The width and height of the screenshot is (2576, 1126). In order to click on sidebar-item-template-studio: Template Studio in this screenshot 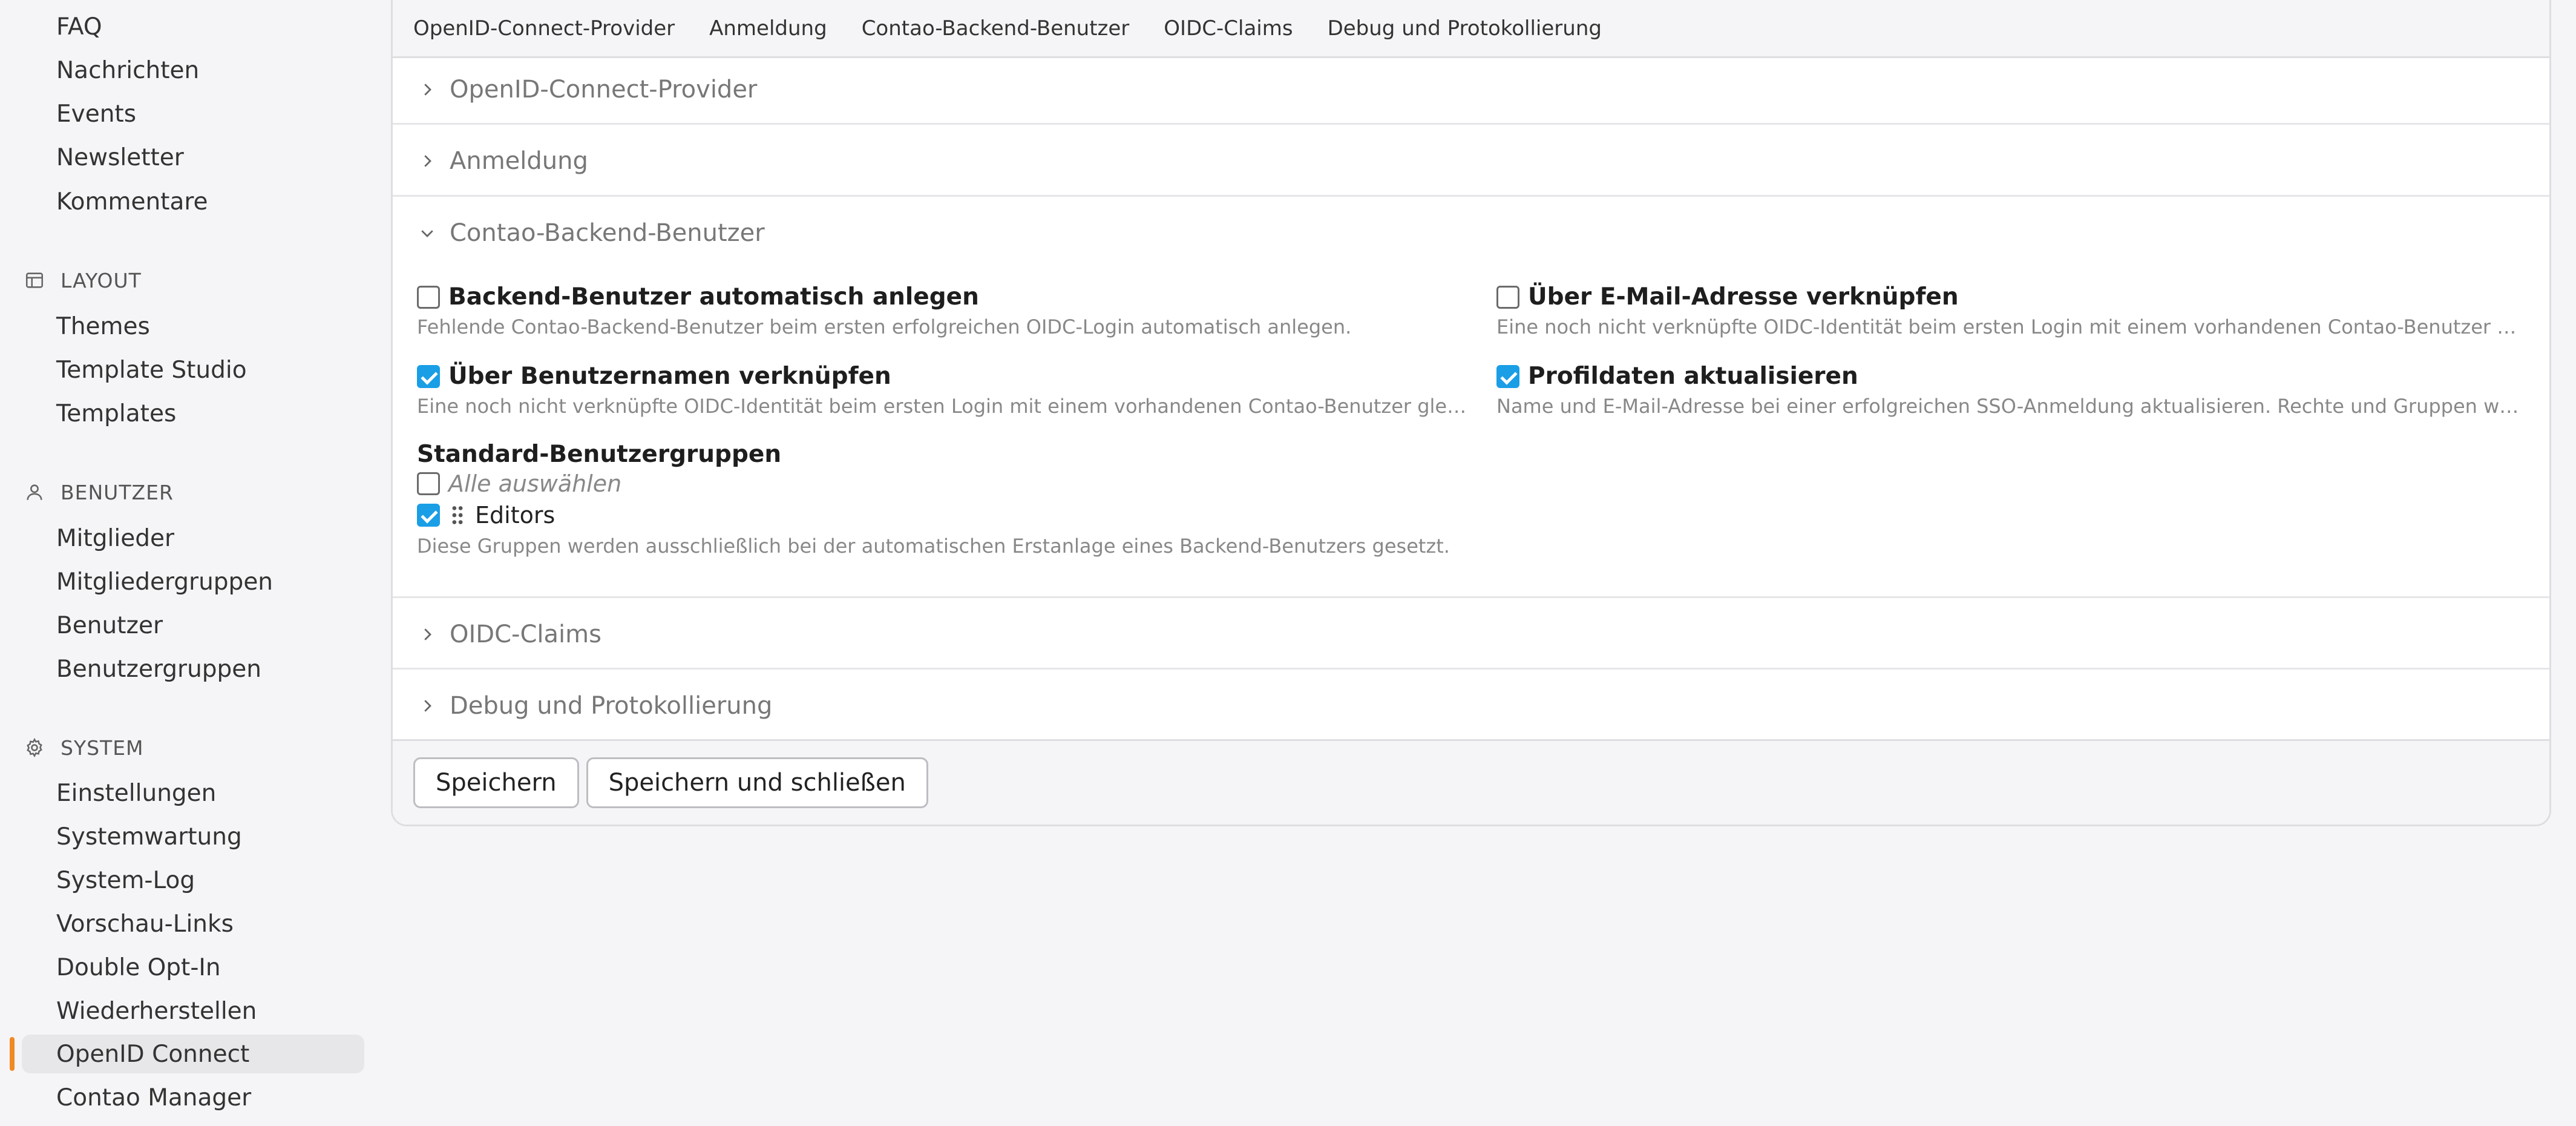, I will do `click(193, 370)`.